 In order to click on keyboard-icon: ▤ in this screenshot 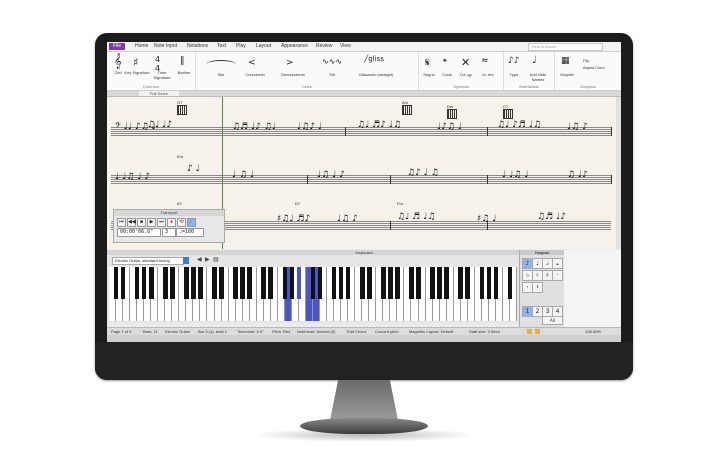, I will do `click(216, 260)`.